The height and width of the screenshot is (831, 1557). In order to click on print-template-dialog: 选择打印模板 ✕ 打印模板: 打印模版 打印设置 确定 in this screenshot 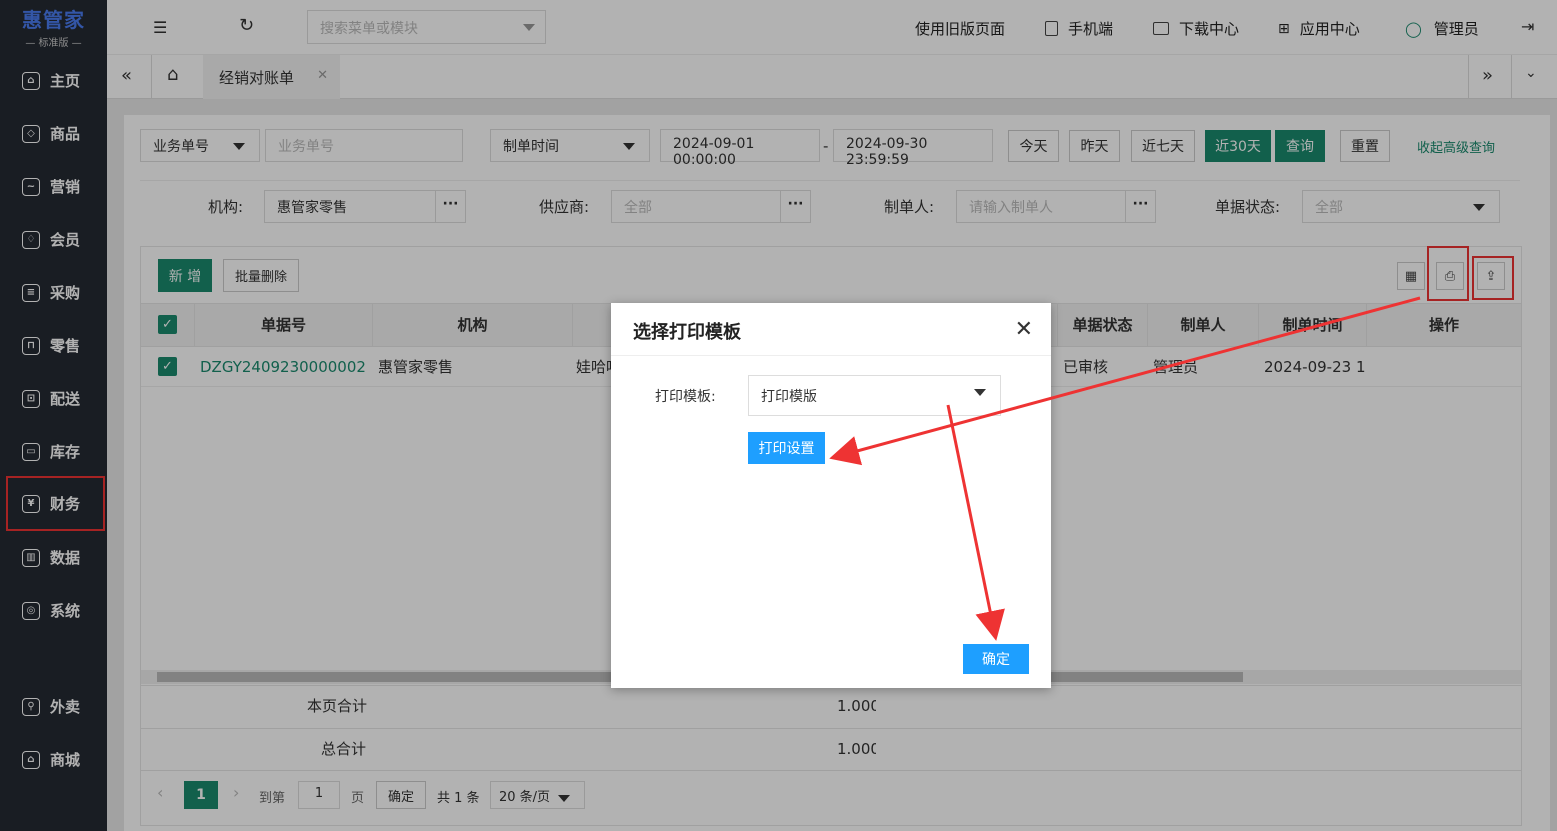, I will do `click(831, 495)`.